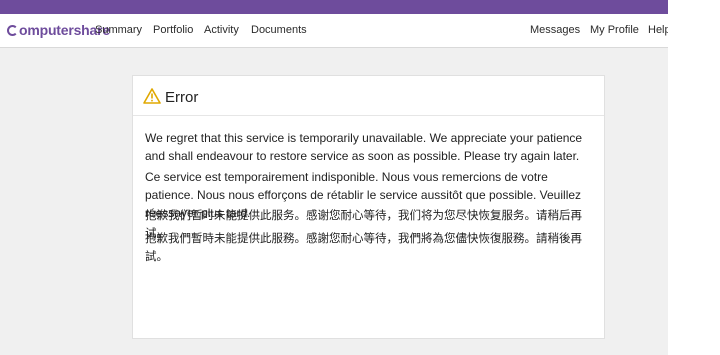 The height and width of the screenshot is (355, 720). Describe the element at coordinates (152, 96) in the screenshot. I see `warning-triangle-icon` at that location.